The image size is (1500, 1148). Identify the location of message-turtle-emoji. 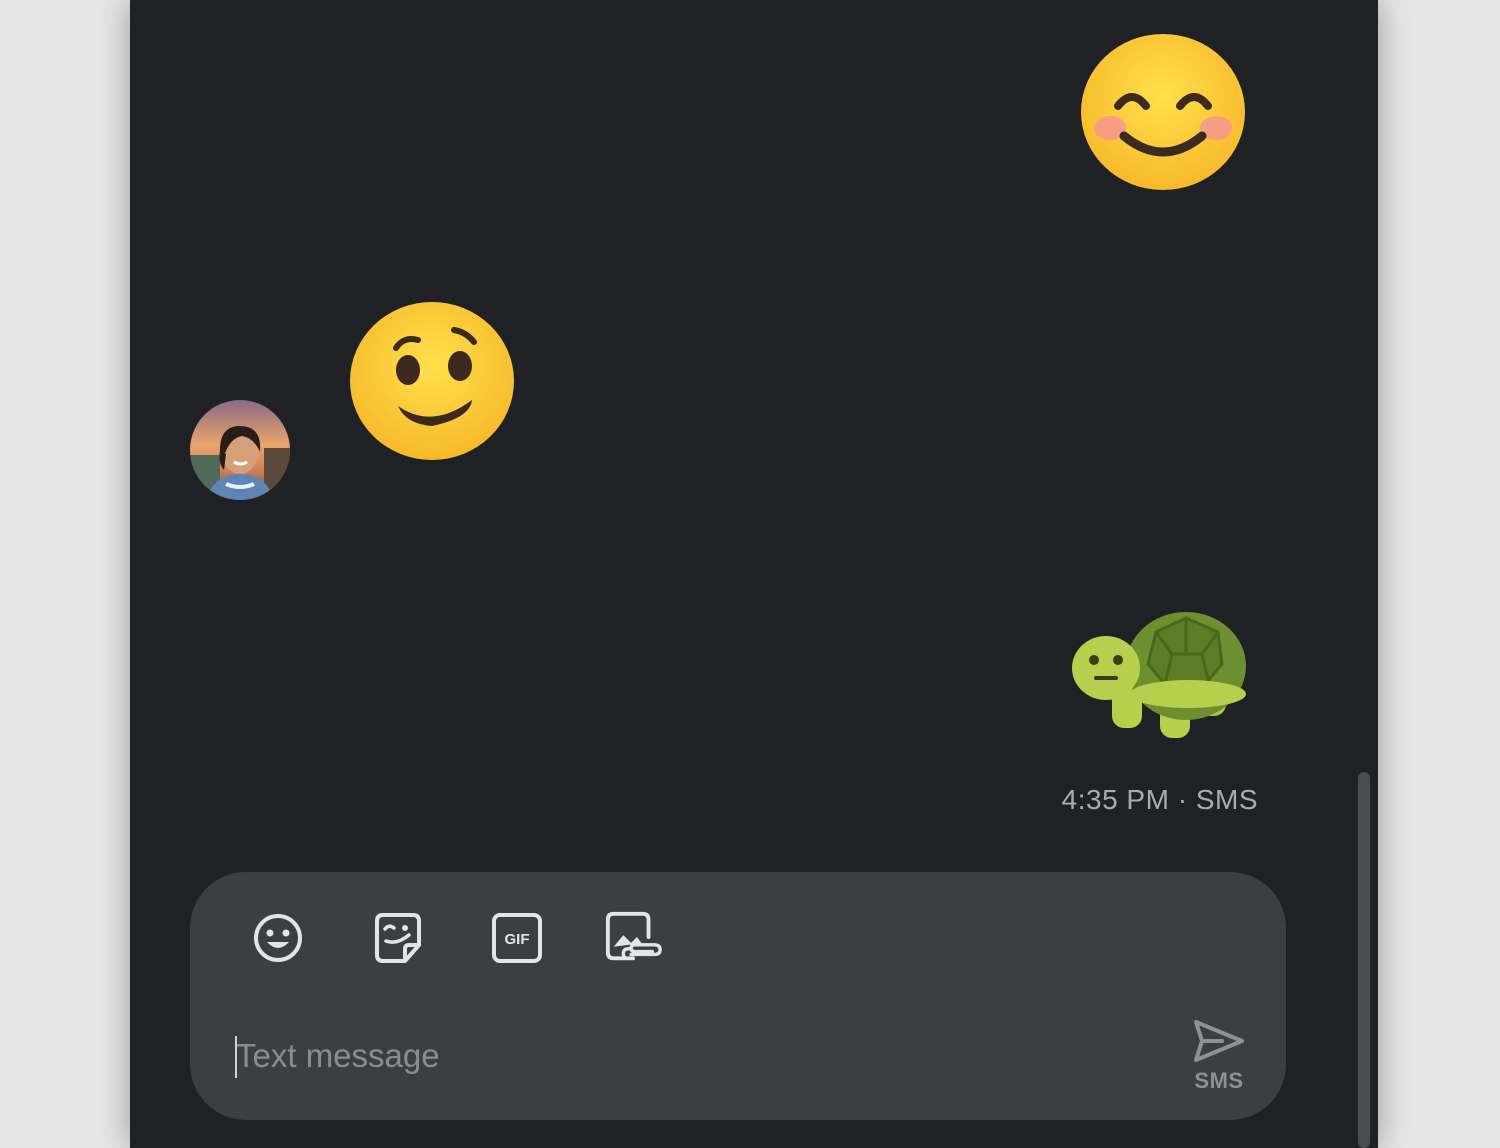
(1161, 672).